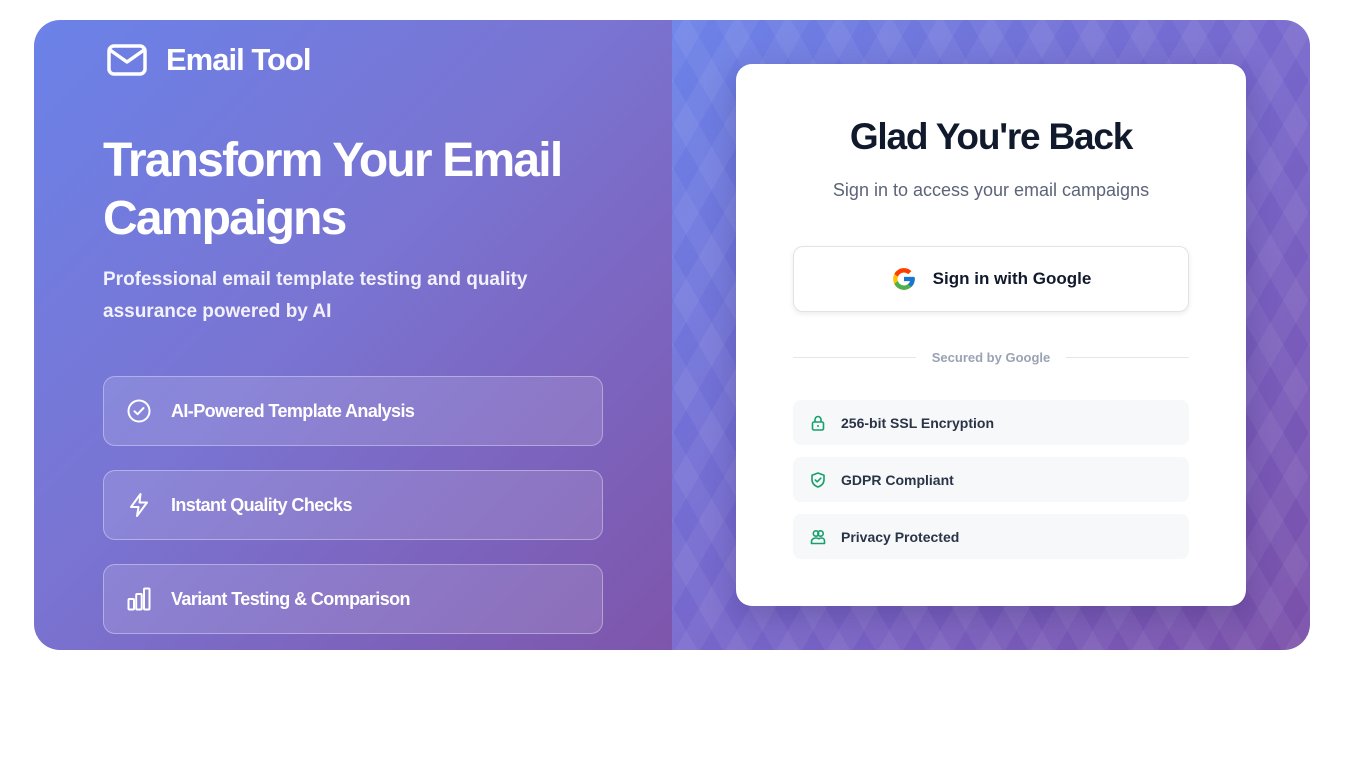 The image size is (1366, 768). I want to click on login-subtitle: Sign in to access your email campaigns, so click(991, 190).